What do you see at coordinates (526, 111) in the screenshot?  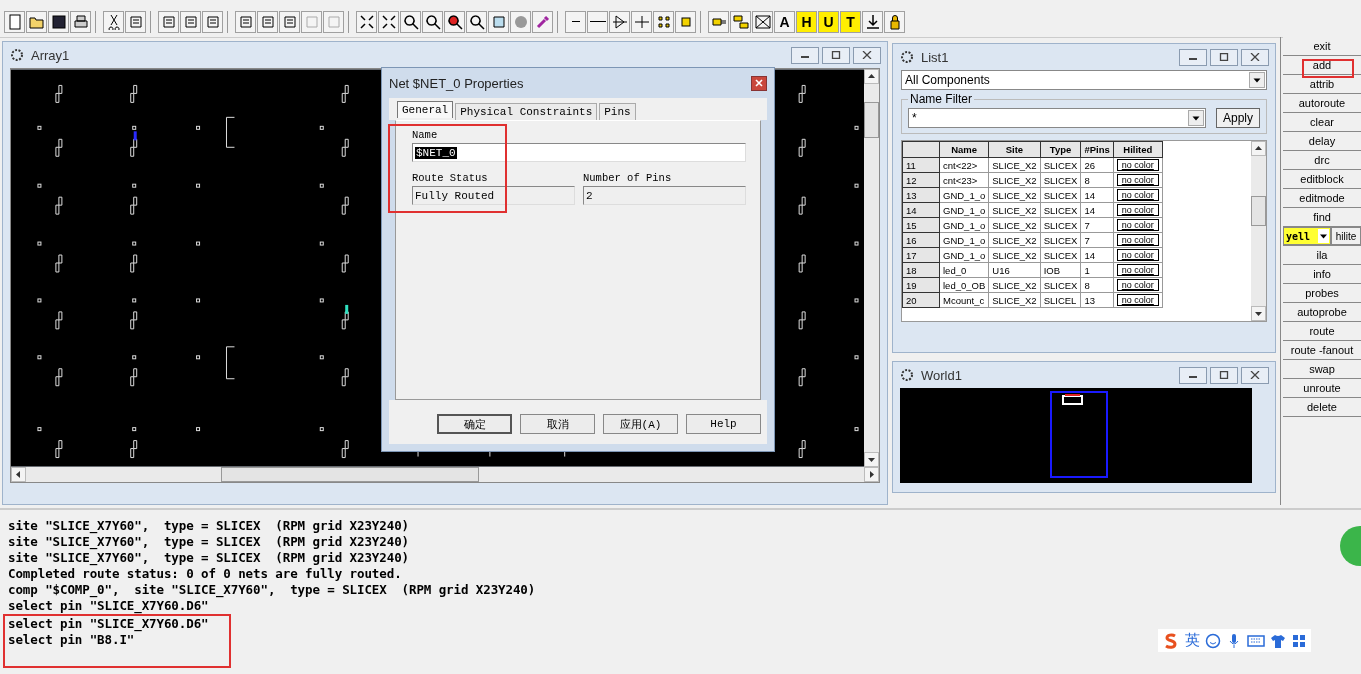 I see `dialog-tab: Physical Constraints` at bounding box center [526, 111].